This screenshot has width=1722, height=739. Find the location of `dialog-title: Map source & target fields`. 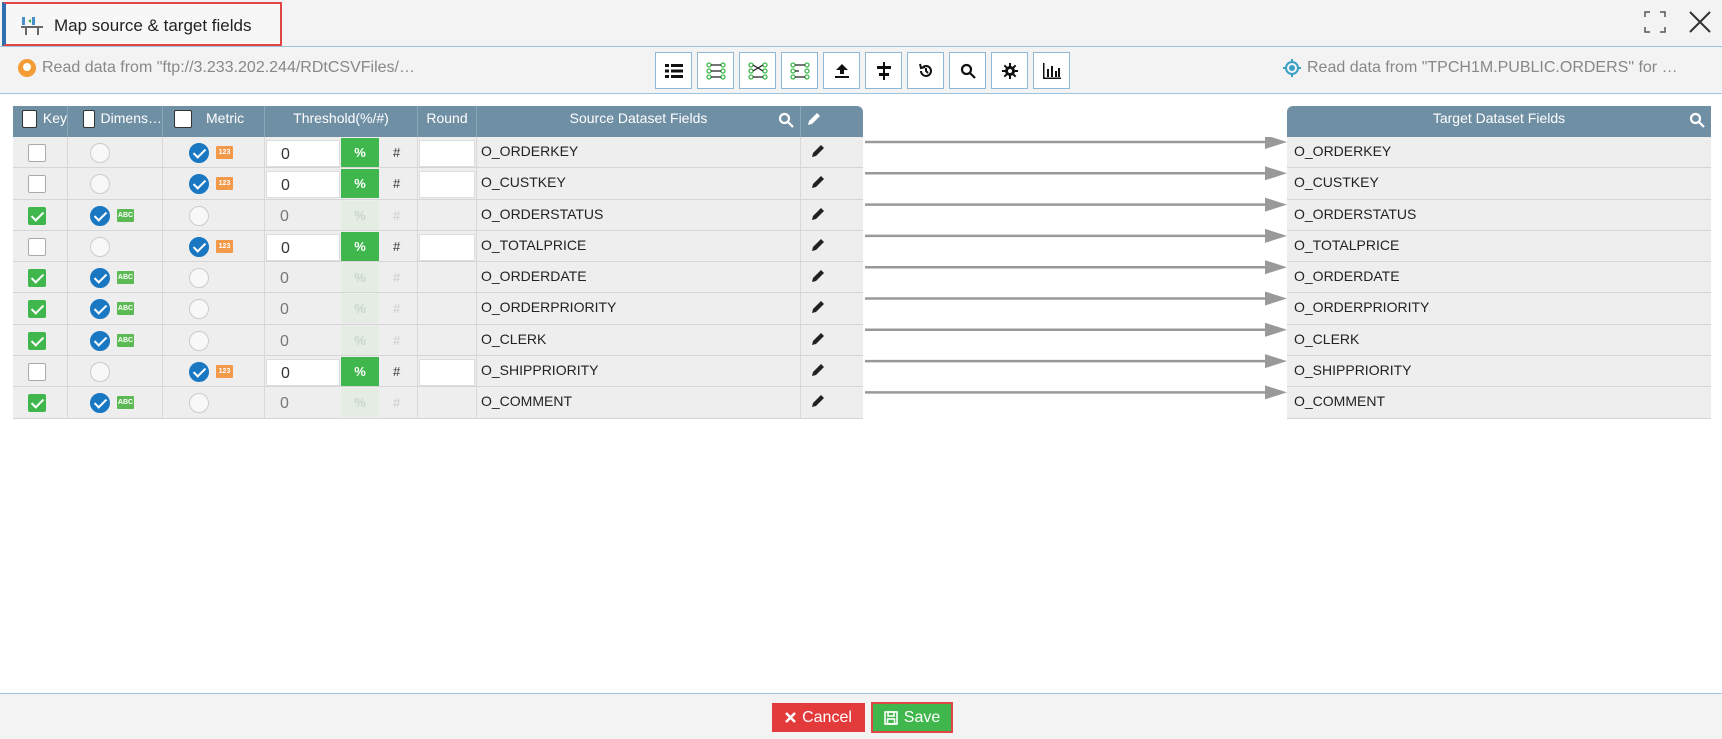

dialog-title: Map source & target fields is located at coordinates (153, 25).